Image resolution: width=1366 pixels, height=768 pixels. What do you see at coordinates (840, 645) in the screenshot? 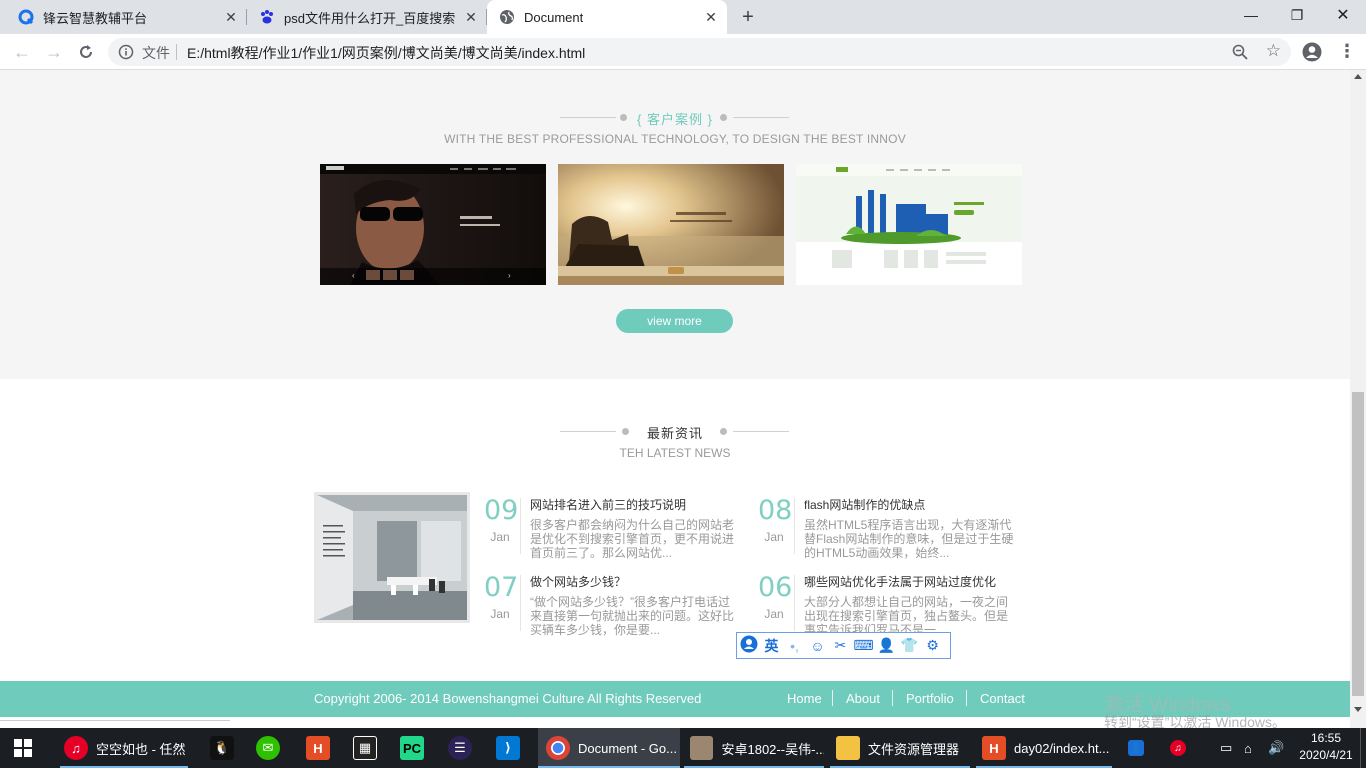
I see `ime-scissors-icon: ✂` at bounding box center [840, 645].